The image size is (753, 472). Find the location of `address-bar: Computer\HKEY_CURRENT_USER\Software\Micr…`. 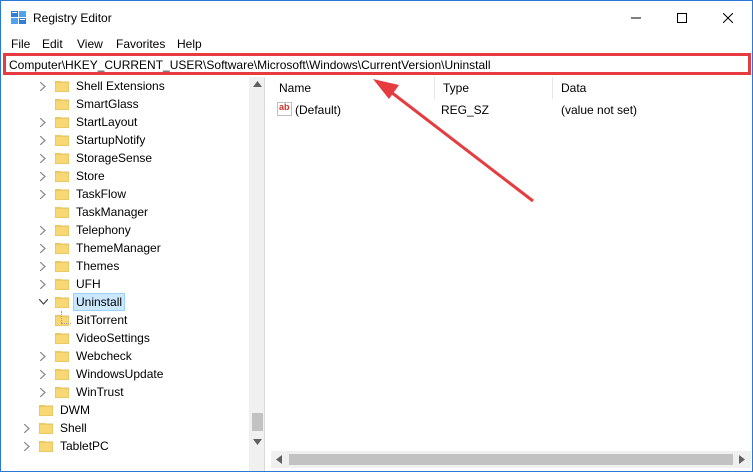

address-bar: Computer\HKEY_CURRENT_USER\Software\Micr… is located at coordinates (377, 64).